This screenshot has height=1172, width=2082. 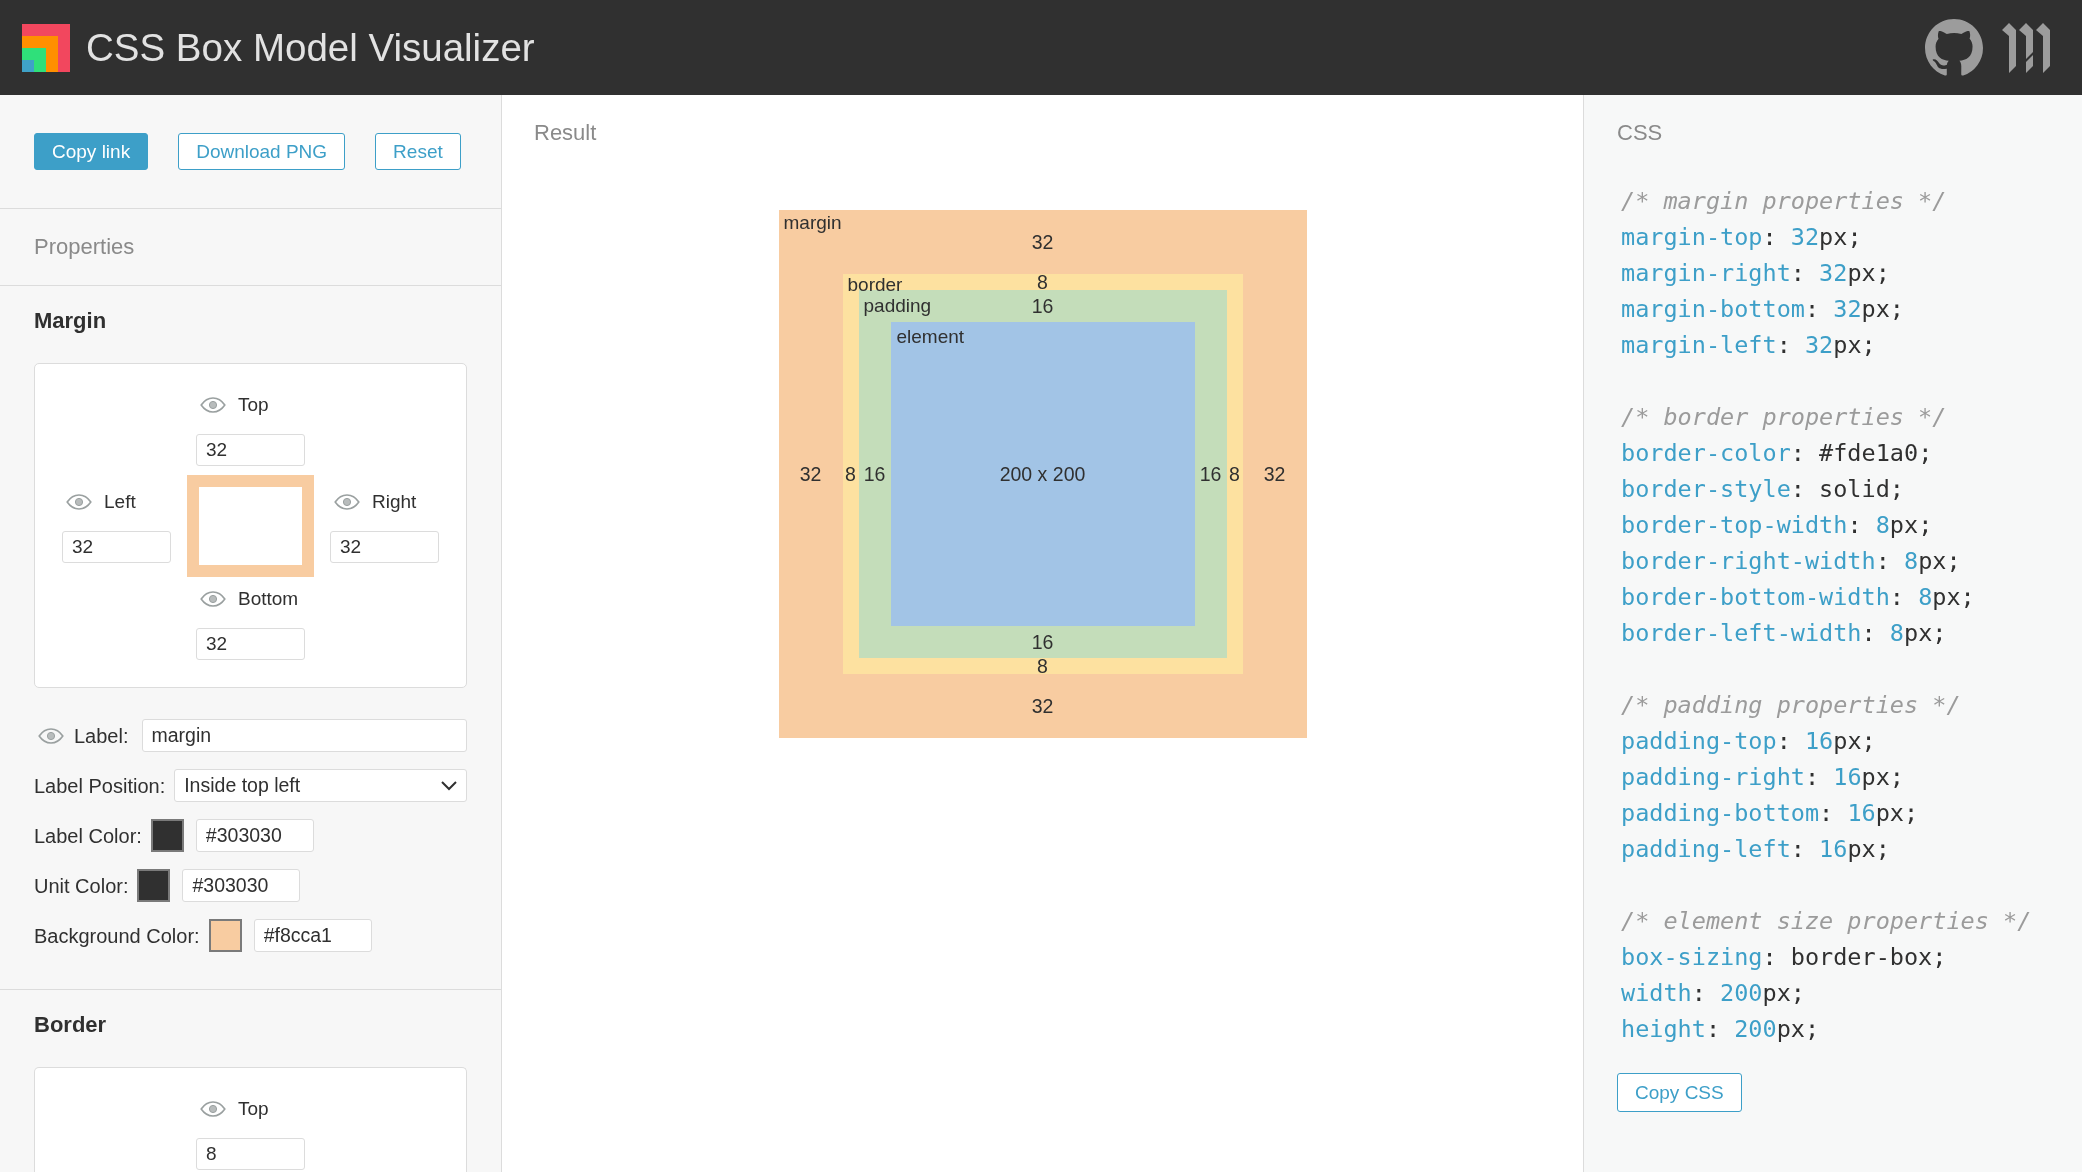 What do you see at coordinates (1784, 201) in the screenshot?
I see `css-comment: /* margin properties */` at bounding box center [1784, 201].